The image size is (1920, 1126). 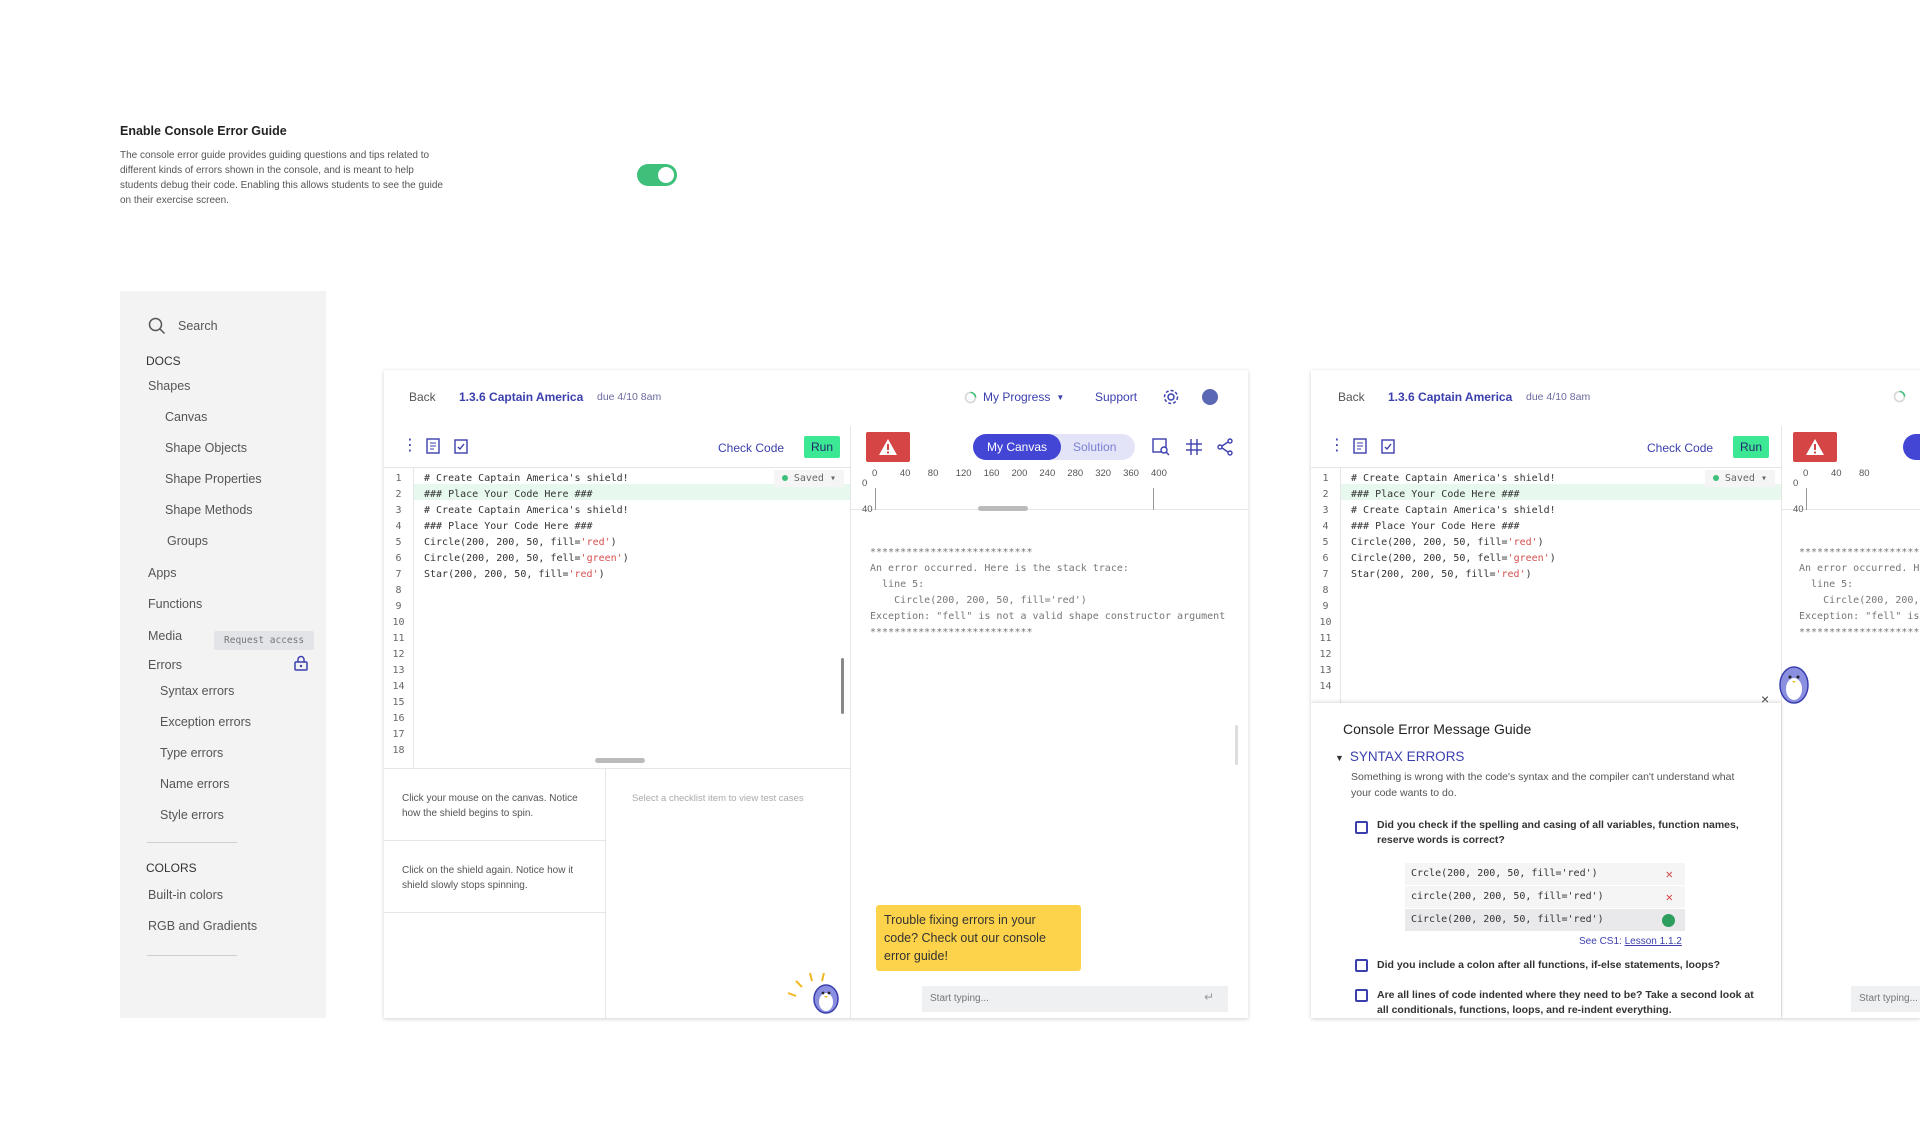 I want to click on tab-solution: Solution, so click(x=1094, y=447).